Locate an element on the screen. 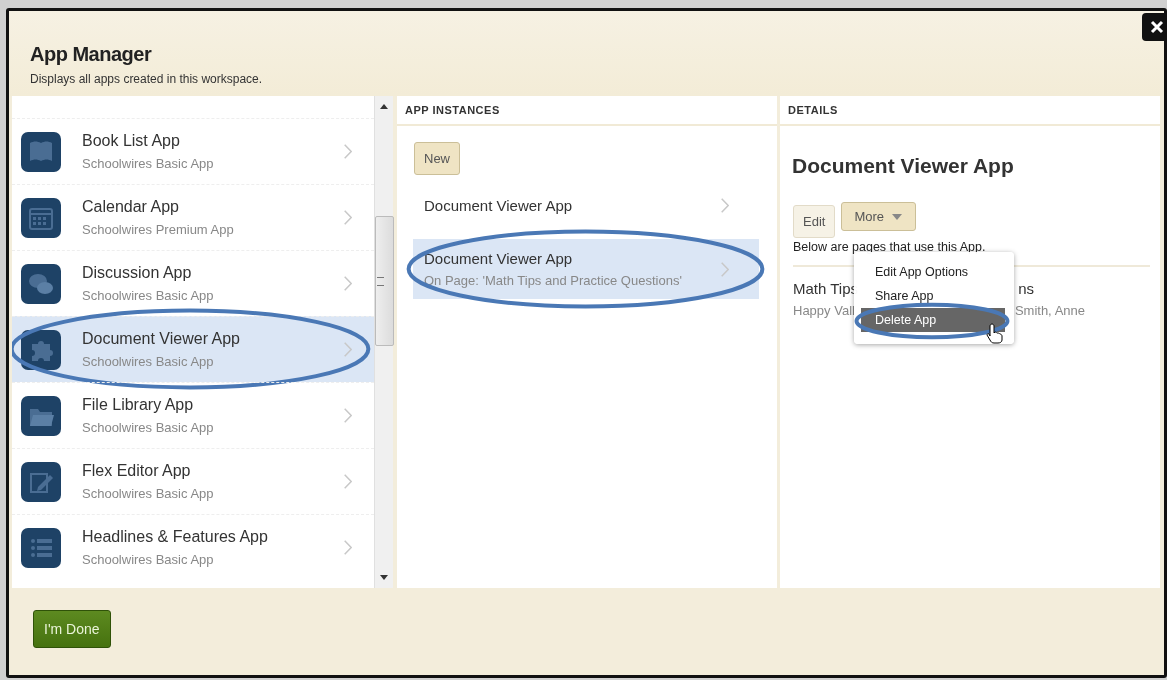  instance-page: On Page: 'Math Tips and Practice Questions' is located at coordinates (553, 280).